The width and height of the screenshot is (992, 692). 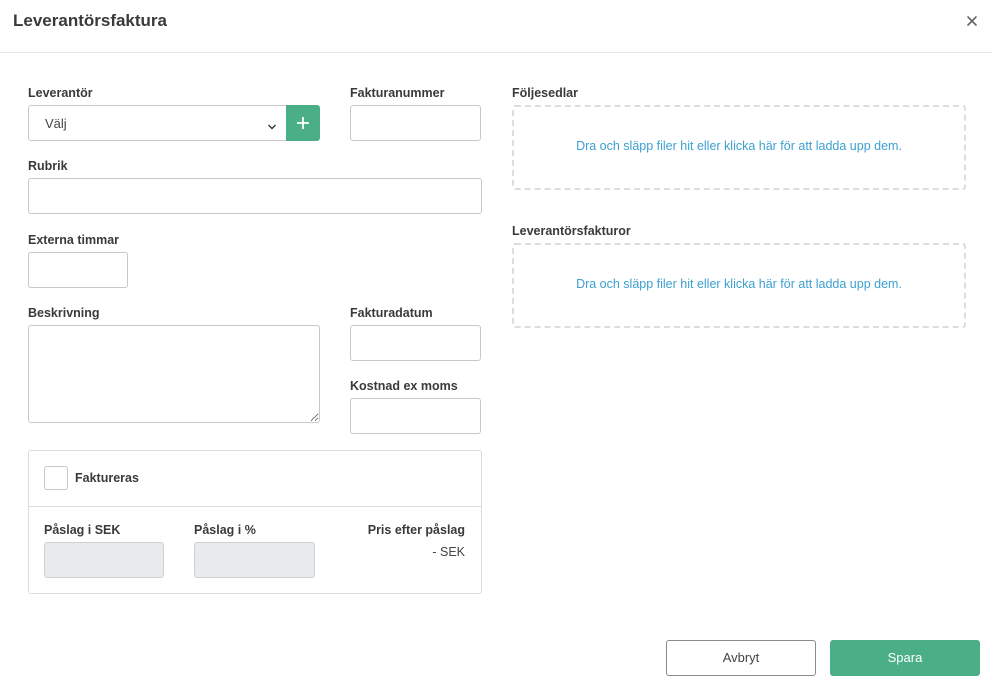 What do you see at coordinates (391, 313) in the screenshot?
I see `fakturadatum-label: Fakturadatum` at bounding box center [391, 313].